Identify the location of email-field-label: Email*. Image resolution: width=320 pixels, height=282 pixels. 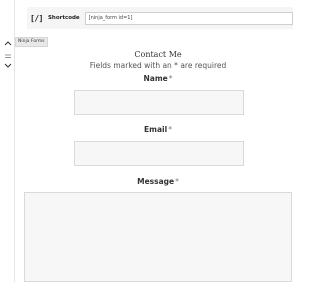
(158, 129).